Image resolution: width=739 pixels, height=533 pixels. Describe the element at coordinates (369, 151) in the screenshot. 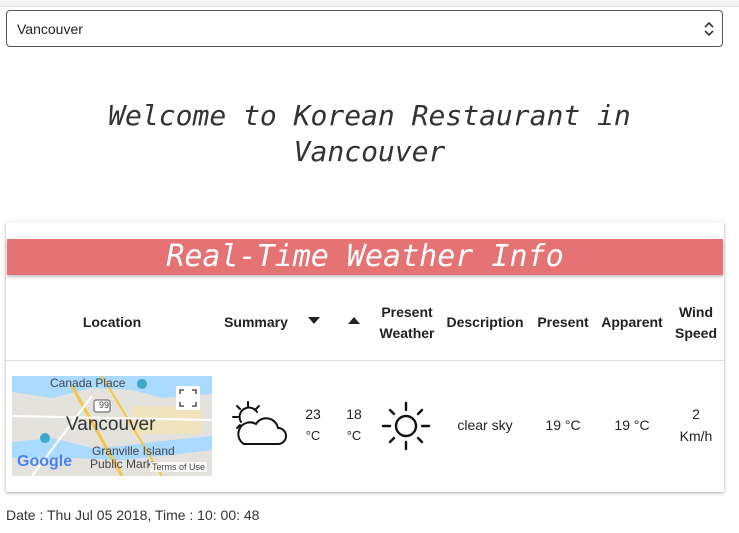

I see `welcome-line-2: Vancouver` at that location.